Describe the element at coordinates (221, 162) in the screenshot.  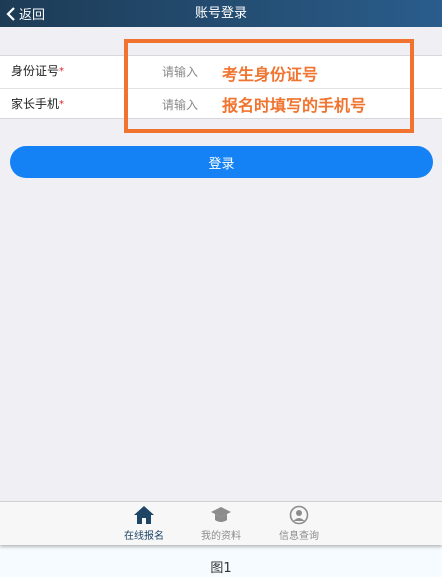
I see `login-button: 登录` at that location.